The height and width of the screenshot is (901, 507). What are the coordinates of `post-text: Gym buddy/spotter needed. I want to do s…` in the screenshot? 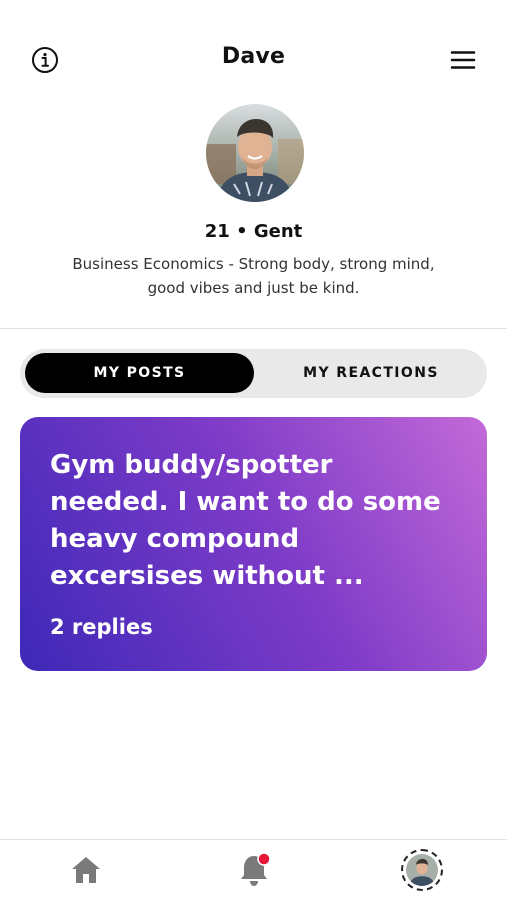 It's located at (245, 520).